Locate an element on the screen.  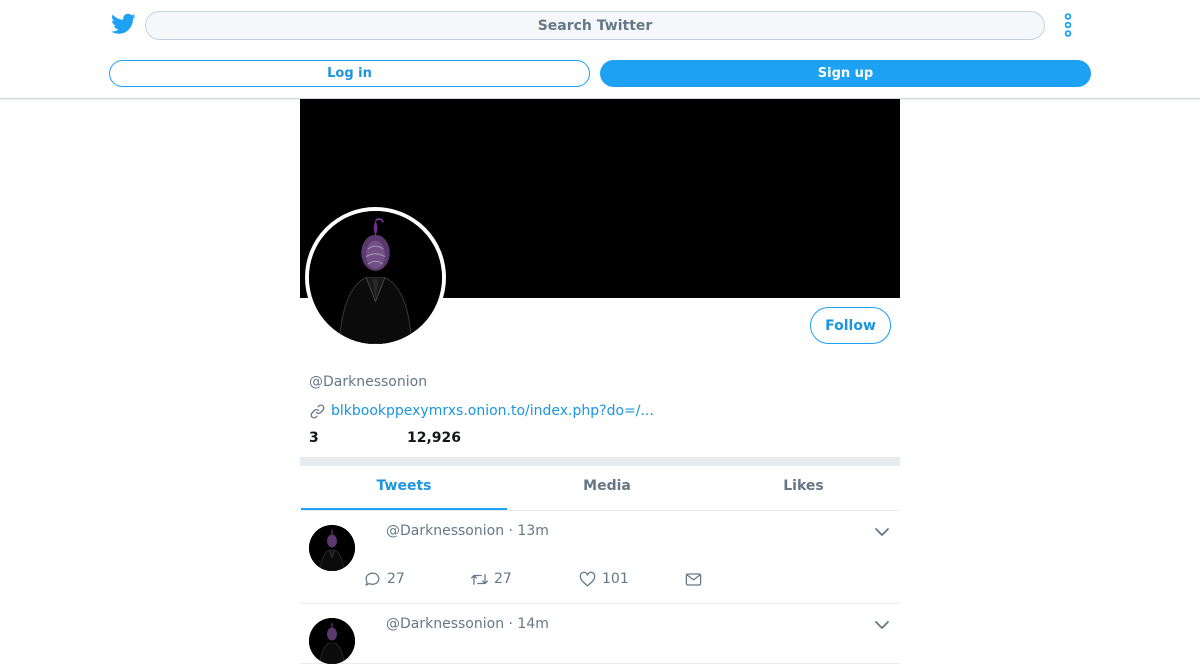
tweet-actions: 27 27 101 is located at coordinates (543, 579).